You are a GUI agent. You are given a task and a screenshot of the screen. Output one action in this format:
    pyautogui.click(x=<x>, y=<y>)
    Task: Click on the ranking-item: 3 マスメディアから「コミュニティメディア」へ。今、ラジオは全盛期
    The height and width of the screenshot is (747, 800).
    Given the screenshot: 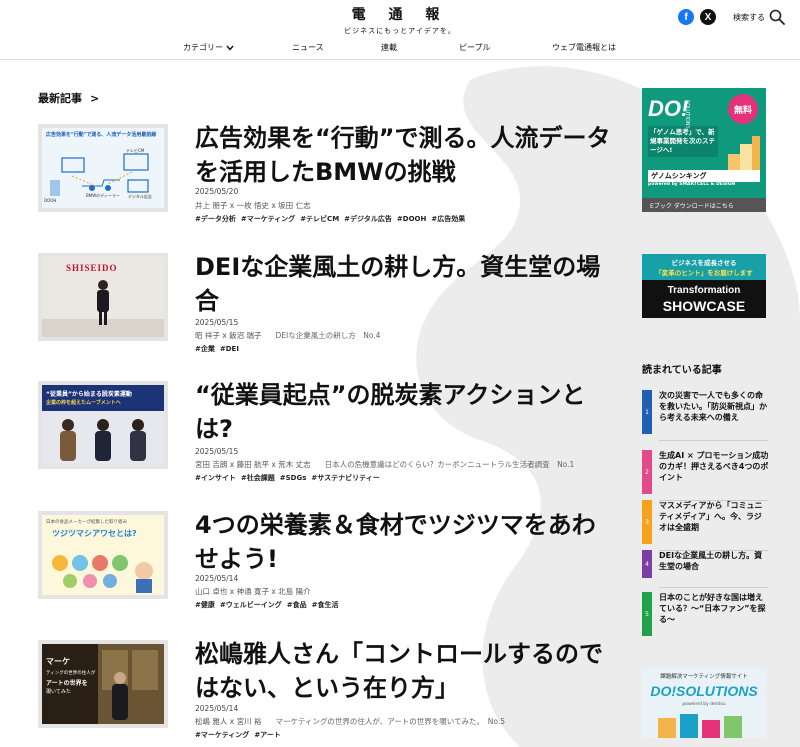 What is the action you would take?
    pyautogui.click(x=705, y=525)
    